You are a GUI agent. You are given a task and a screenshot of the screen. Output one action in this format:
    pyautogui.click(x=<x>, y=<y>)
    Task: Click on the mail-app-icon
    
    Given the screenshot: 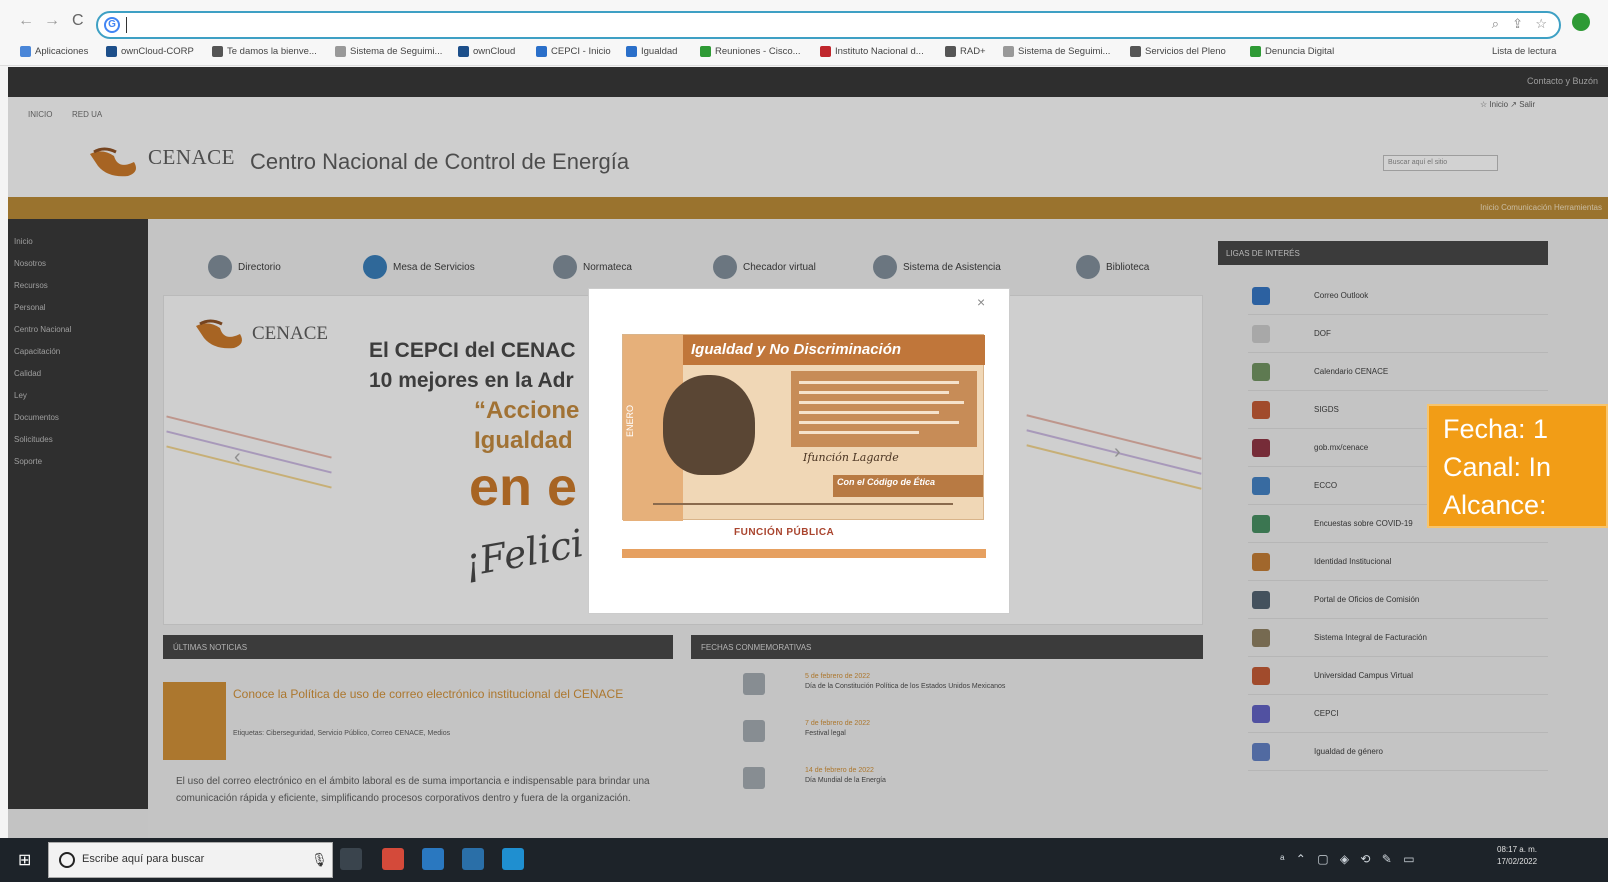 What is the action you would take?
    pyautogui.click(x=513, y=859)
    